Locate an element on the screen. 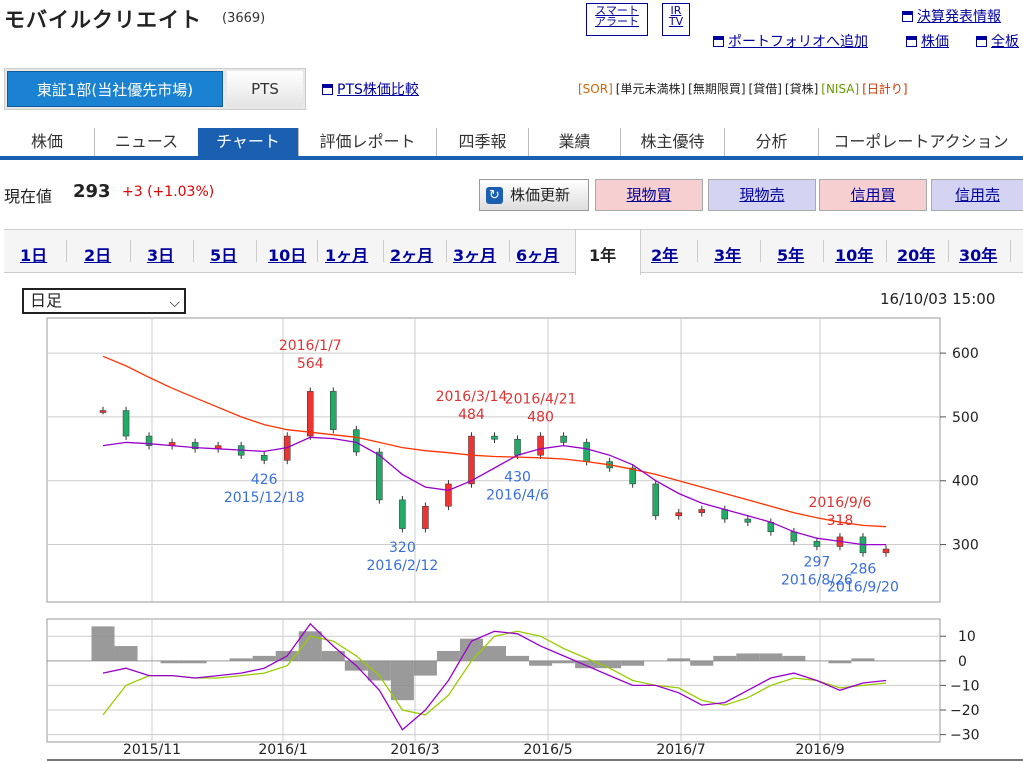 This screenshot has height=763, width=1023. period-6m: 6ヶ月 is located at coordinates (537, 254).